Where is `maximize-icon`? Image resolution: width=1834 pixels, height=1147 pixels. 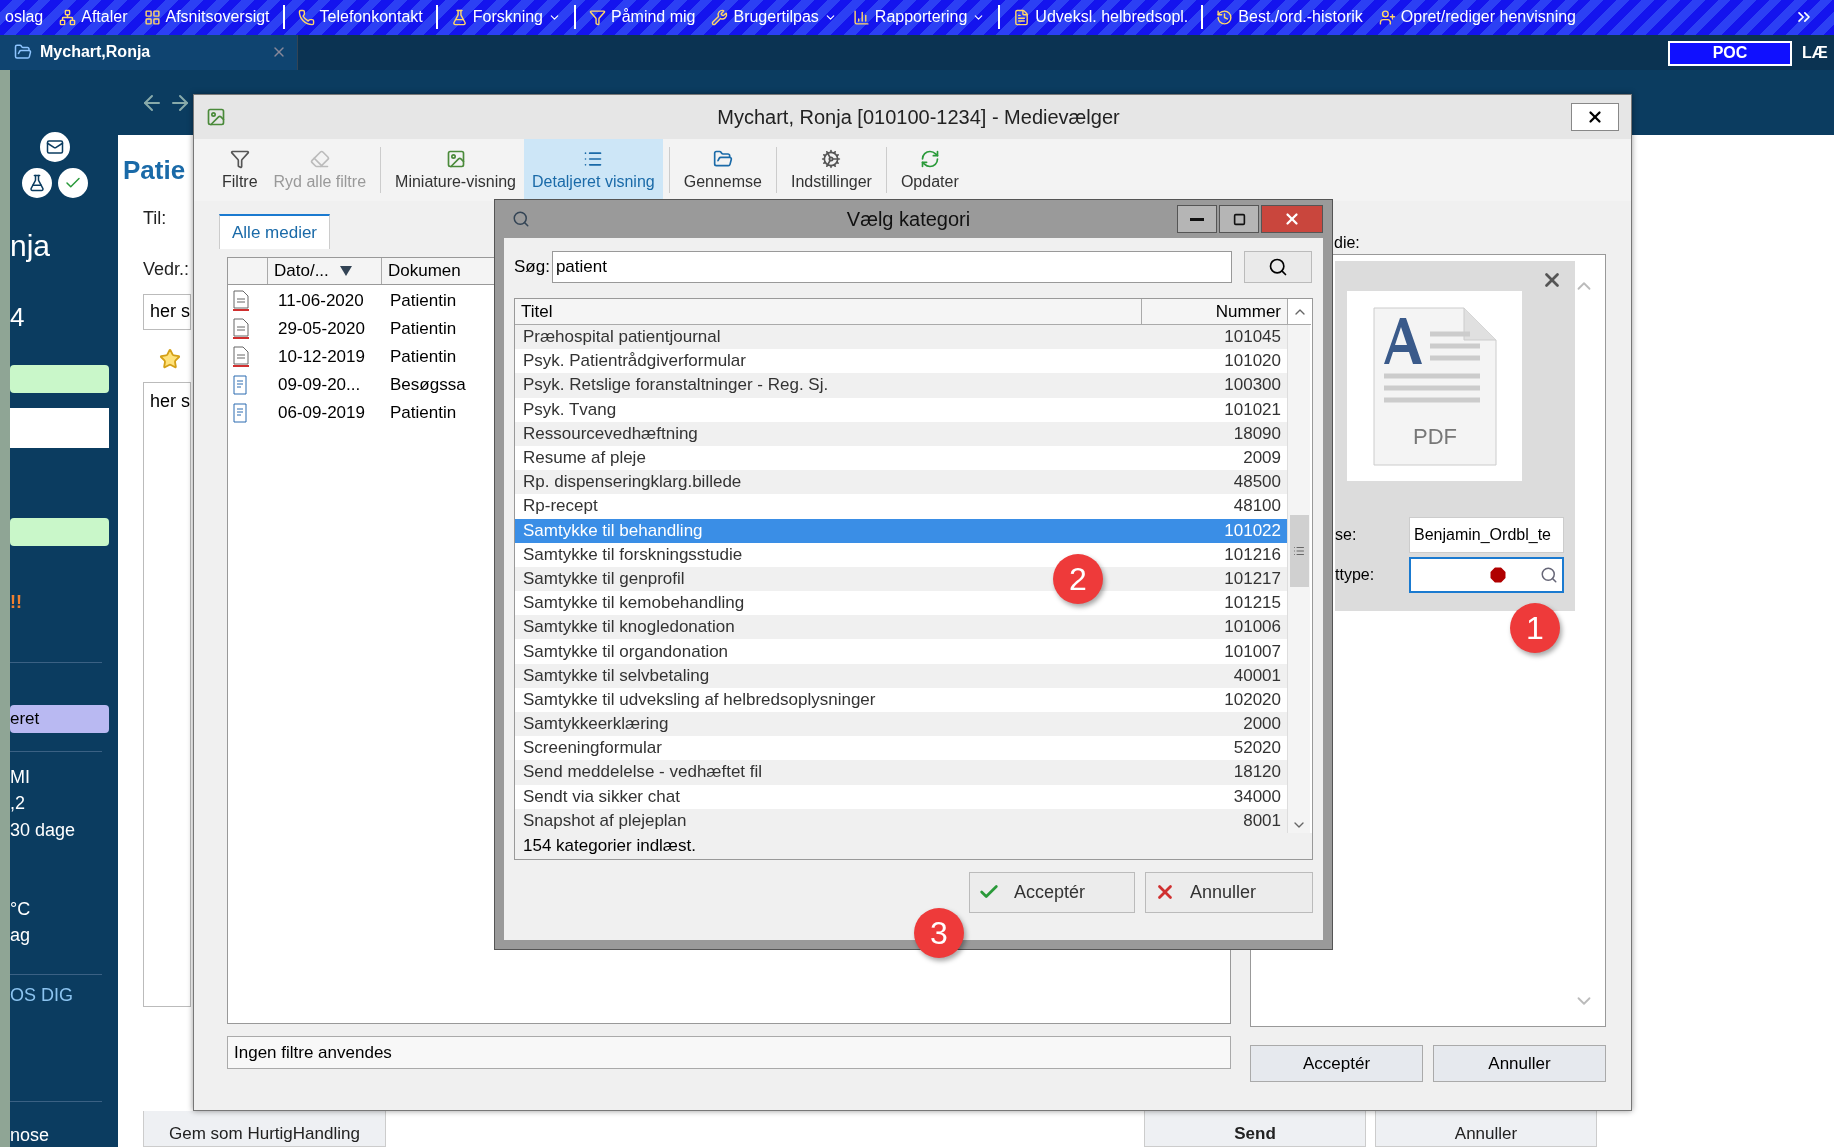
maximize-icon is located at coordinates (1239, 219).